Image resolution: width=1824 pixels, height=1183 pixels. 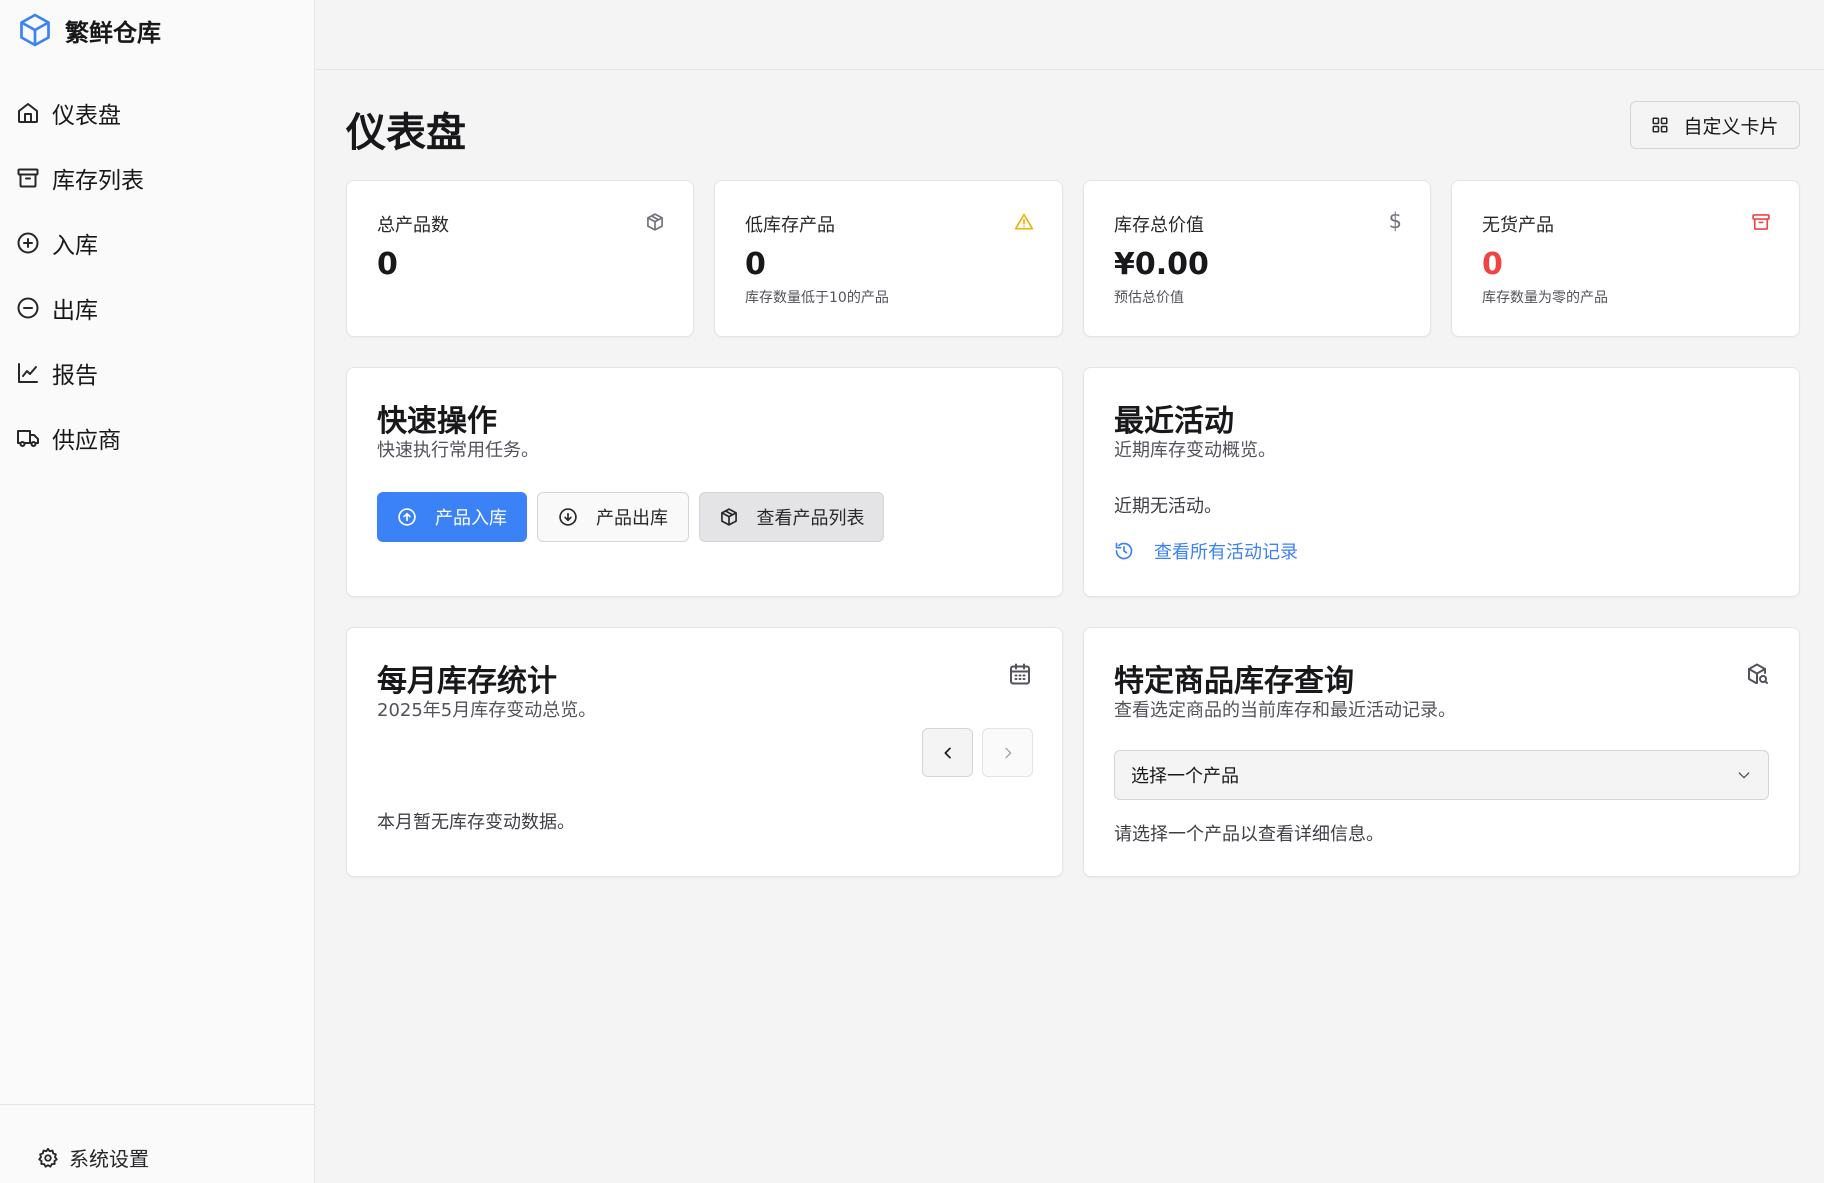 I want to click on recent-activity-empty: 近期无活动。, so click(x=1168, y=506).